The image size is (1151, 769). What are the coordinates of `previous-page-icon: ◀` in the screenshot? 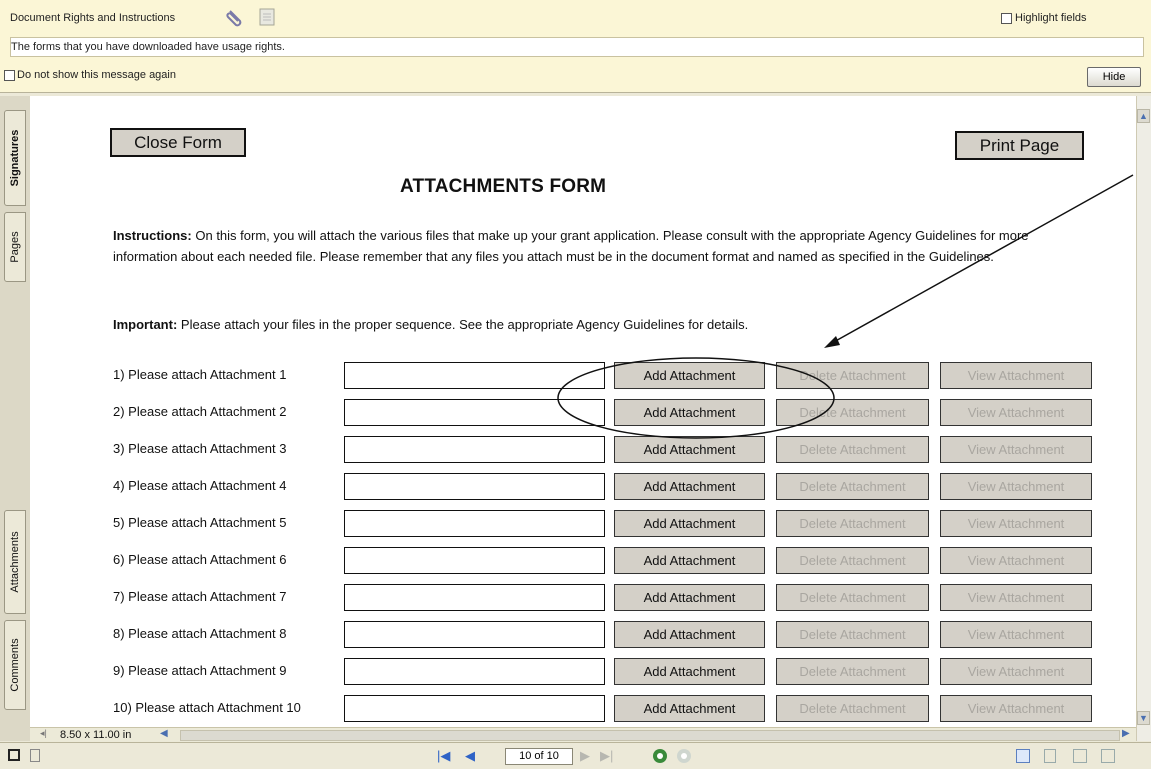 It's located at (470, 756).